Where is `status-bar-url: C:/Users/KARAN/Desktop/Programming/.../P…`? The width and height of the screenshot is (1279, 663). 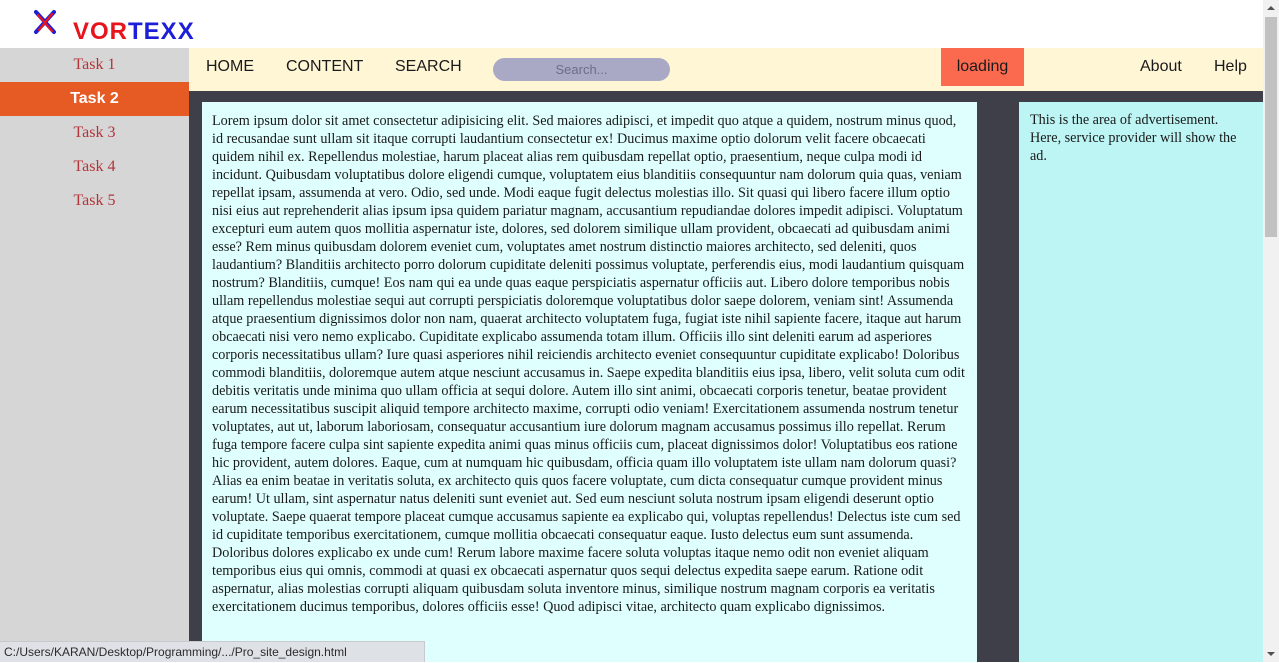
status-bar-url: C:/Users/KARAN/Desktop/Programming/.../P… is located at coordinates (212, 651).